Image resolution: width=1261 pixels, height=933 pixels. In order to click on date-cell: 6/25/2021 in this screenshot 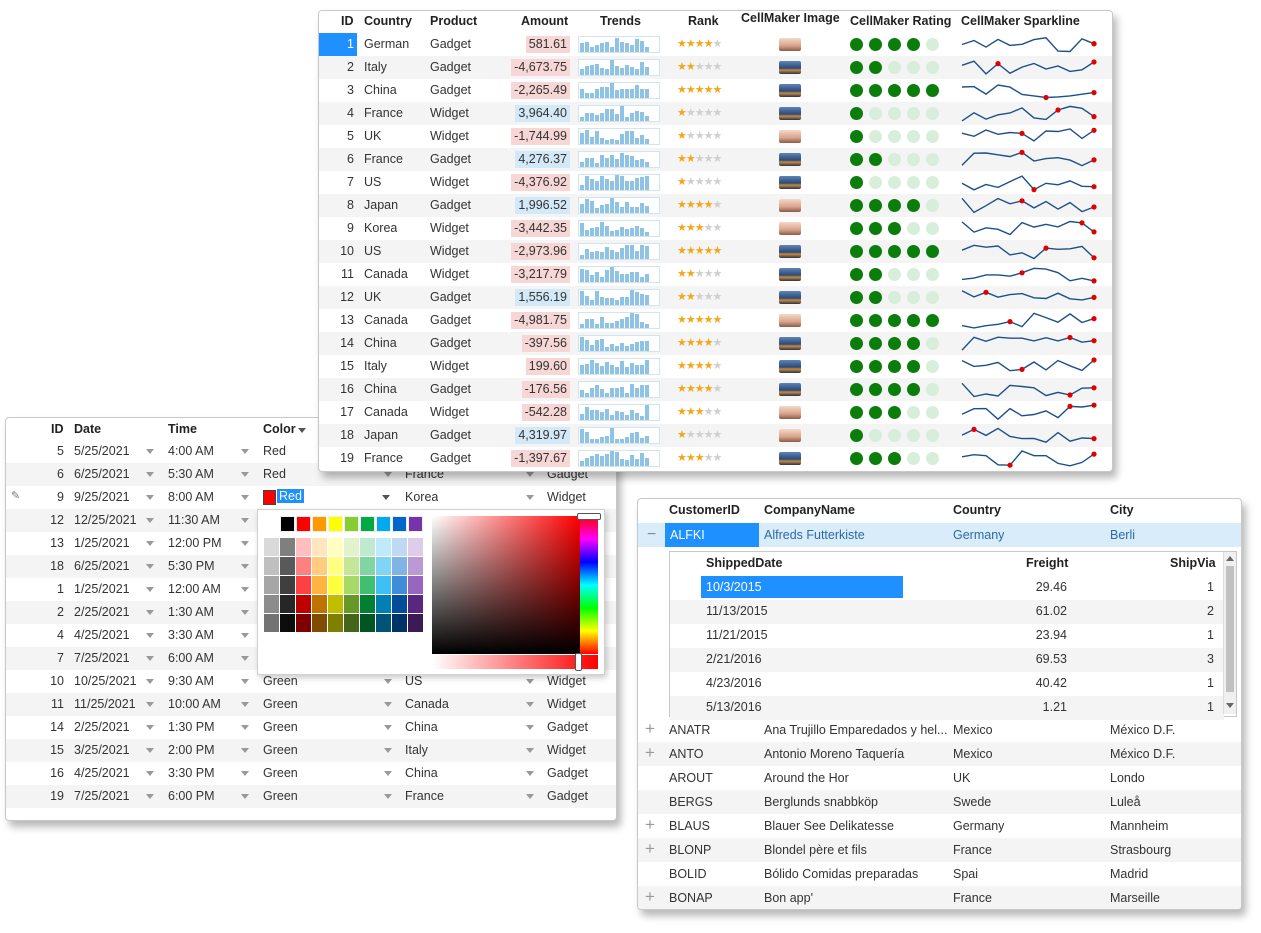, I will do `click(102, 474)`.